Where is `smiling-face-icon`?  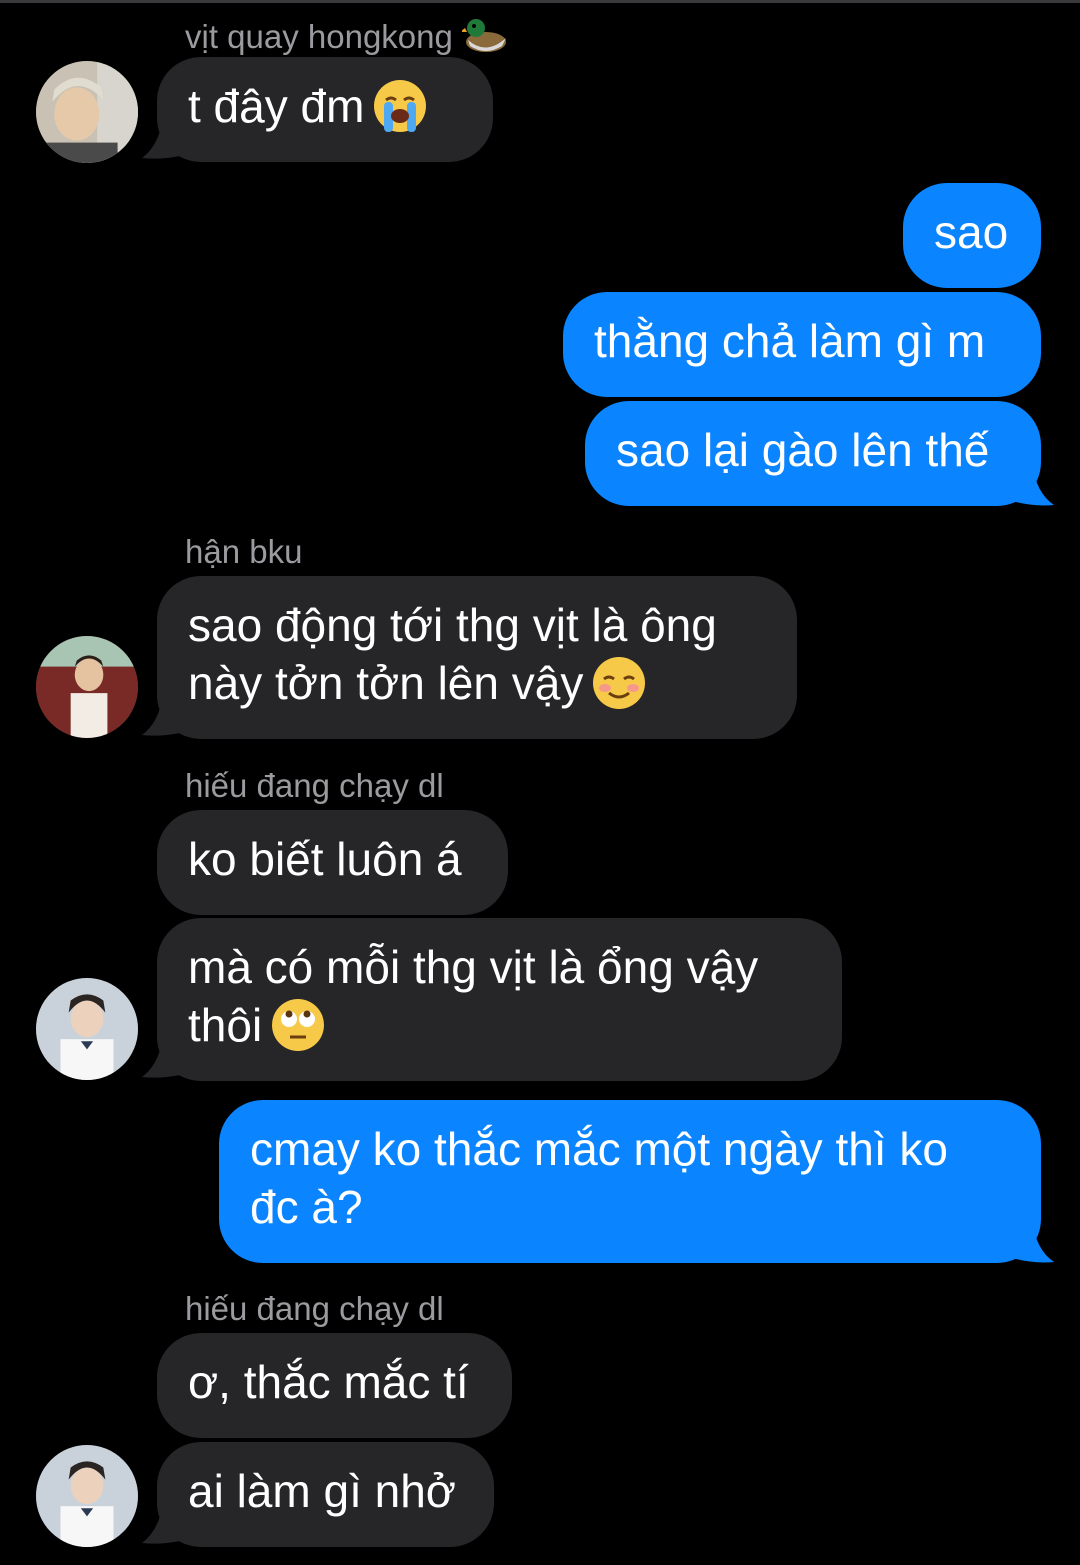 smiling-face-icon is located at coordinates (619, 683).